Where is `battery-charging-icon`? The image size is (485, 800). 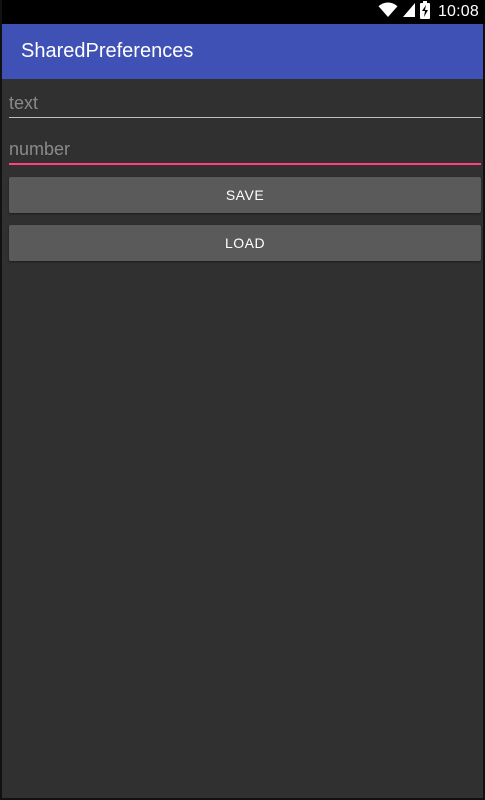
battery-charging-icon is located at coordinates (424, 12).